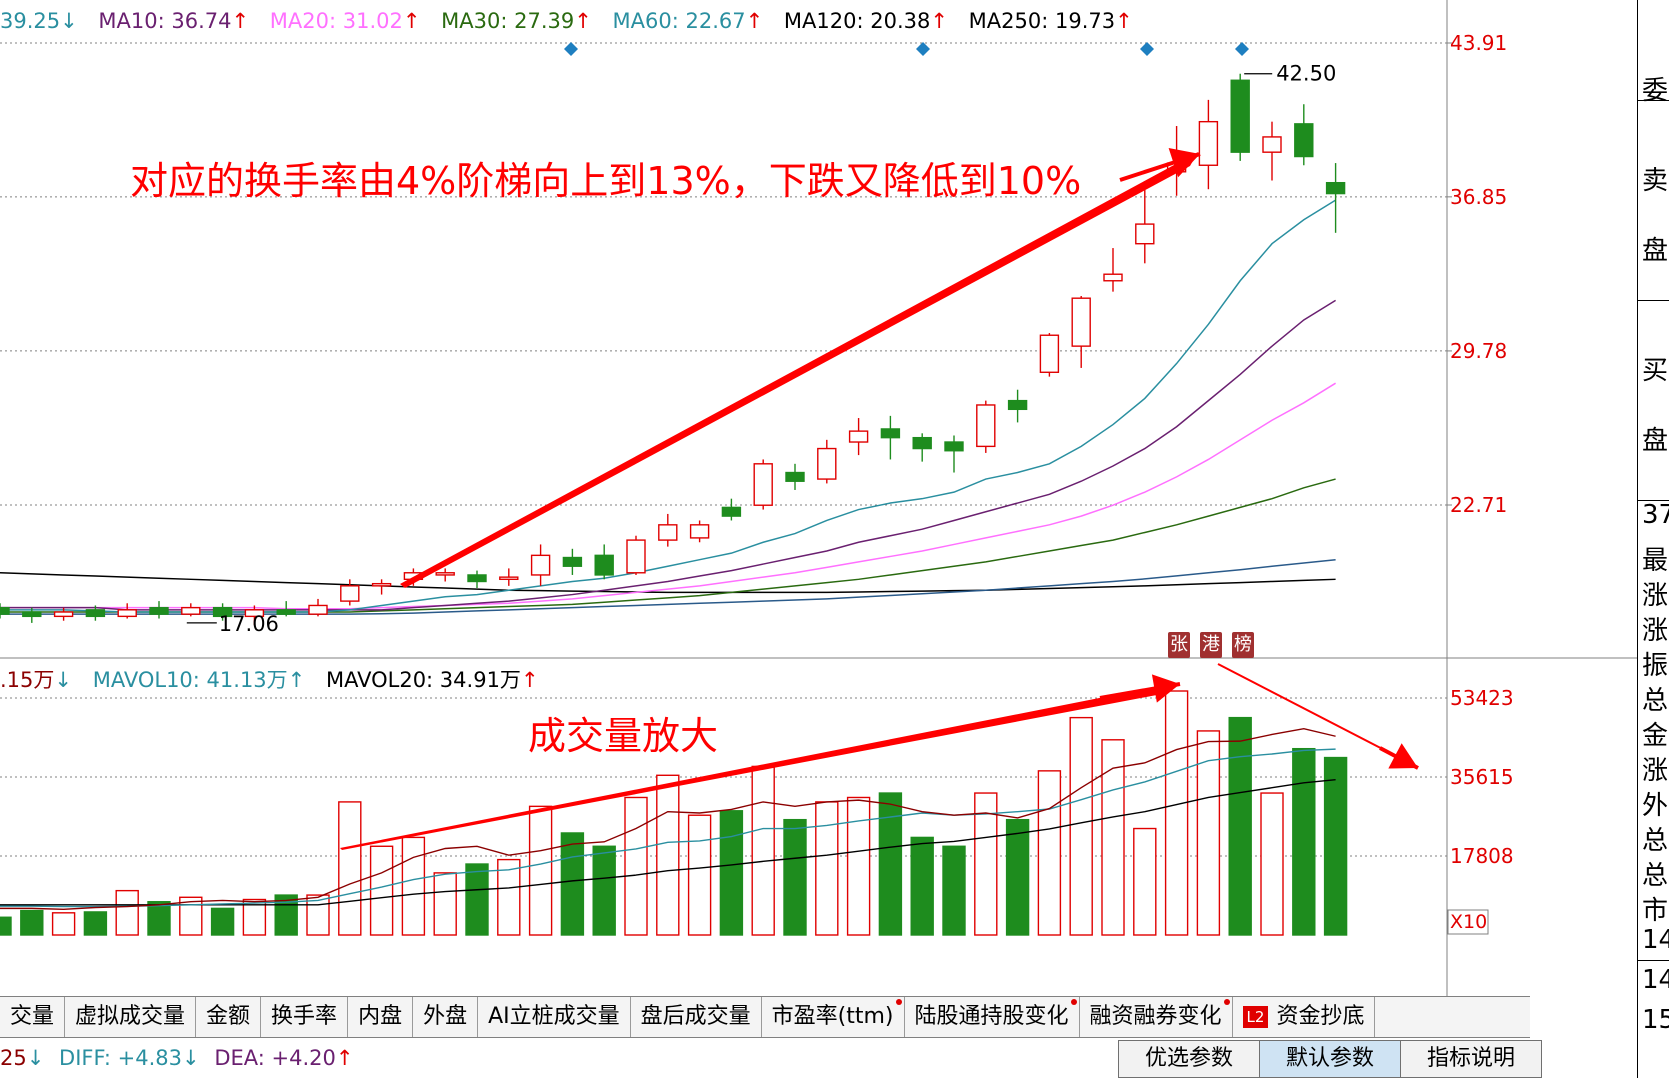 This screenshot has height=1078, width=1669. What do you see at coordinates (1179, 645) in the screenshot?
I see `badge-zhang: 张` at bounding box center [1179, 645].